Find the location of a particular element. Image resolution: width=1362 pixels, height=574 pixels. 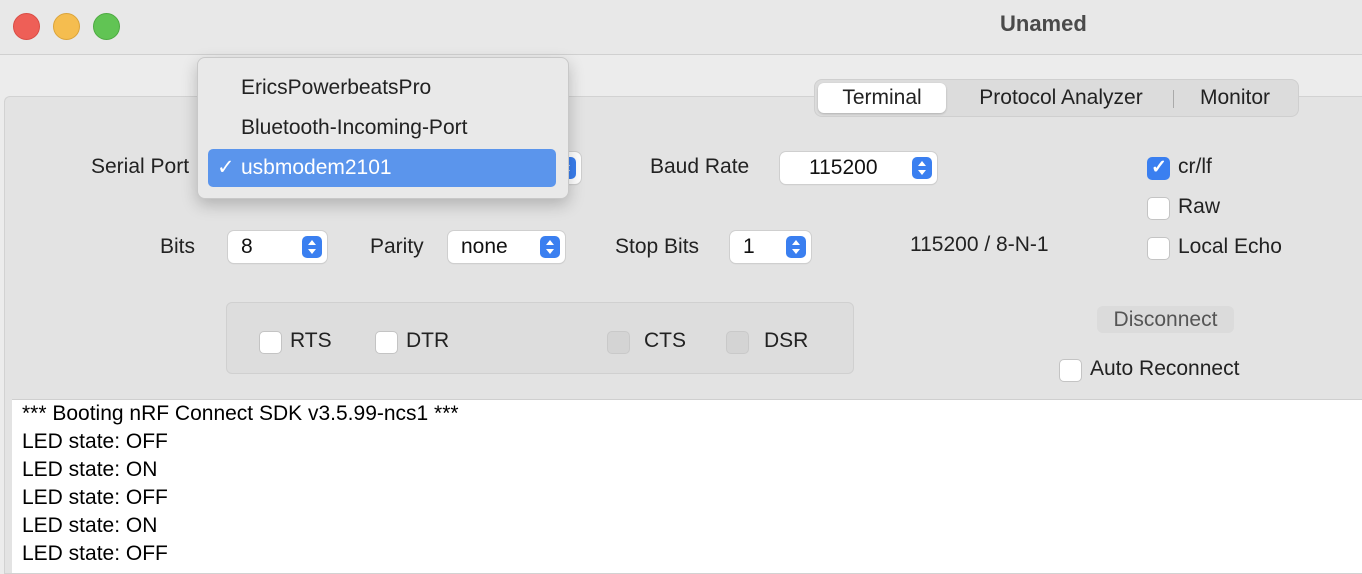

baud-rate-value: 115200 is located at coordinates (843, 167).